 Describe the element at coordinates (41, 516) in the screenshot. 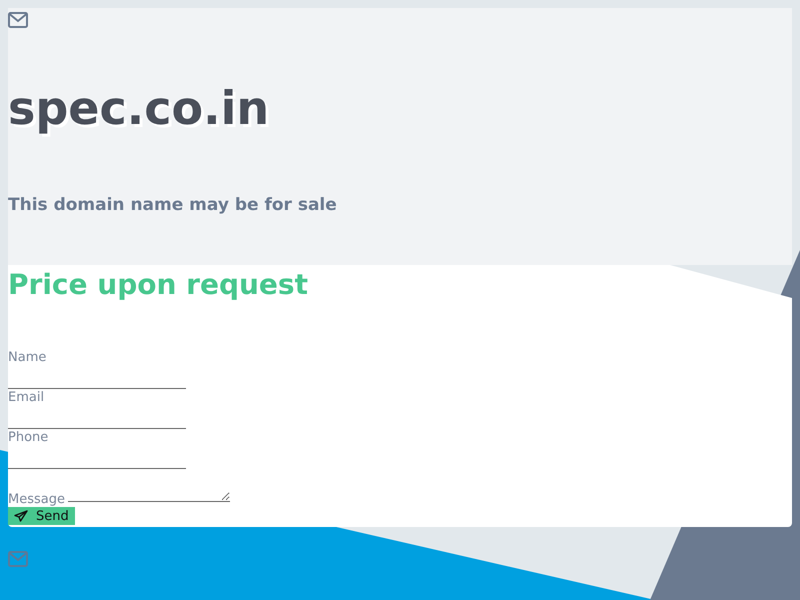

I see `send-button: Send` at that location.